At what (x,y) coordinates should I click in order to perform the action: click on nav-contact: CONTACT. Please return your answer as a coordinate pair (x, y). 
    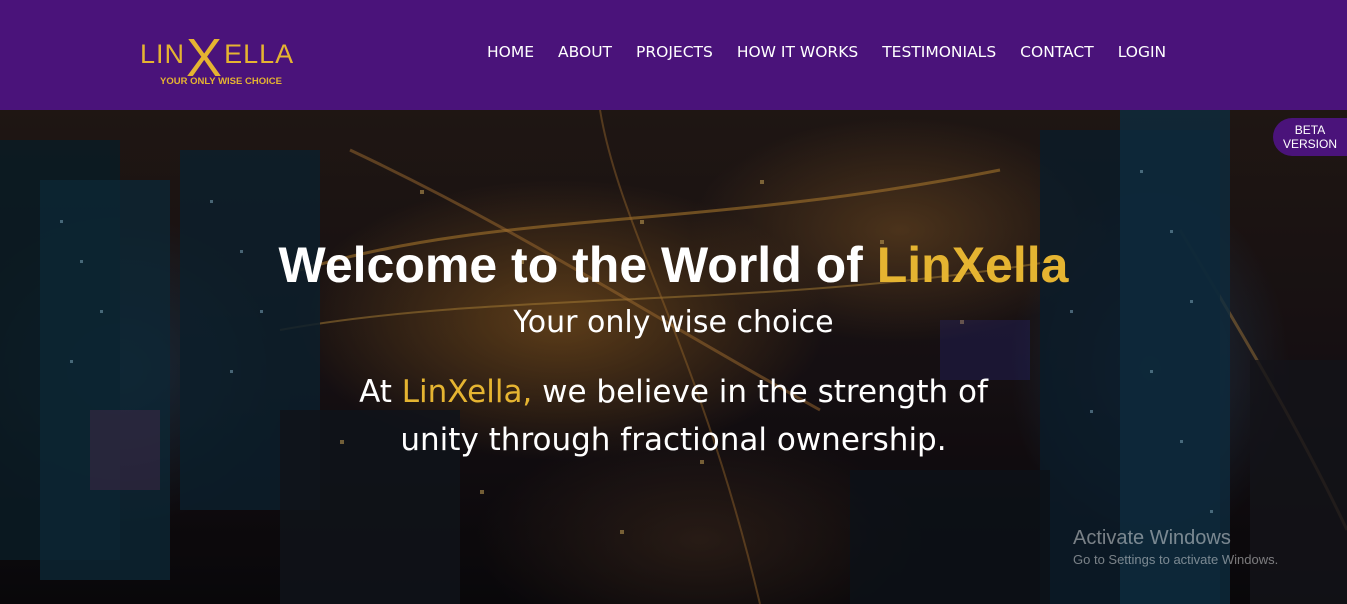
    Looking at the image, I should click on (1057, 52).